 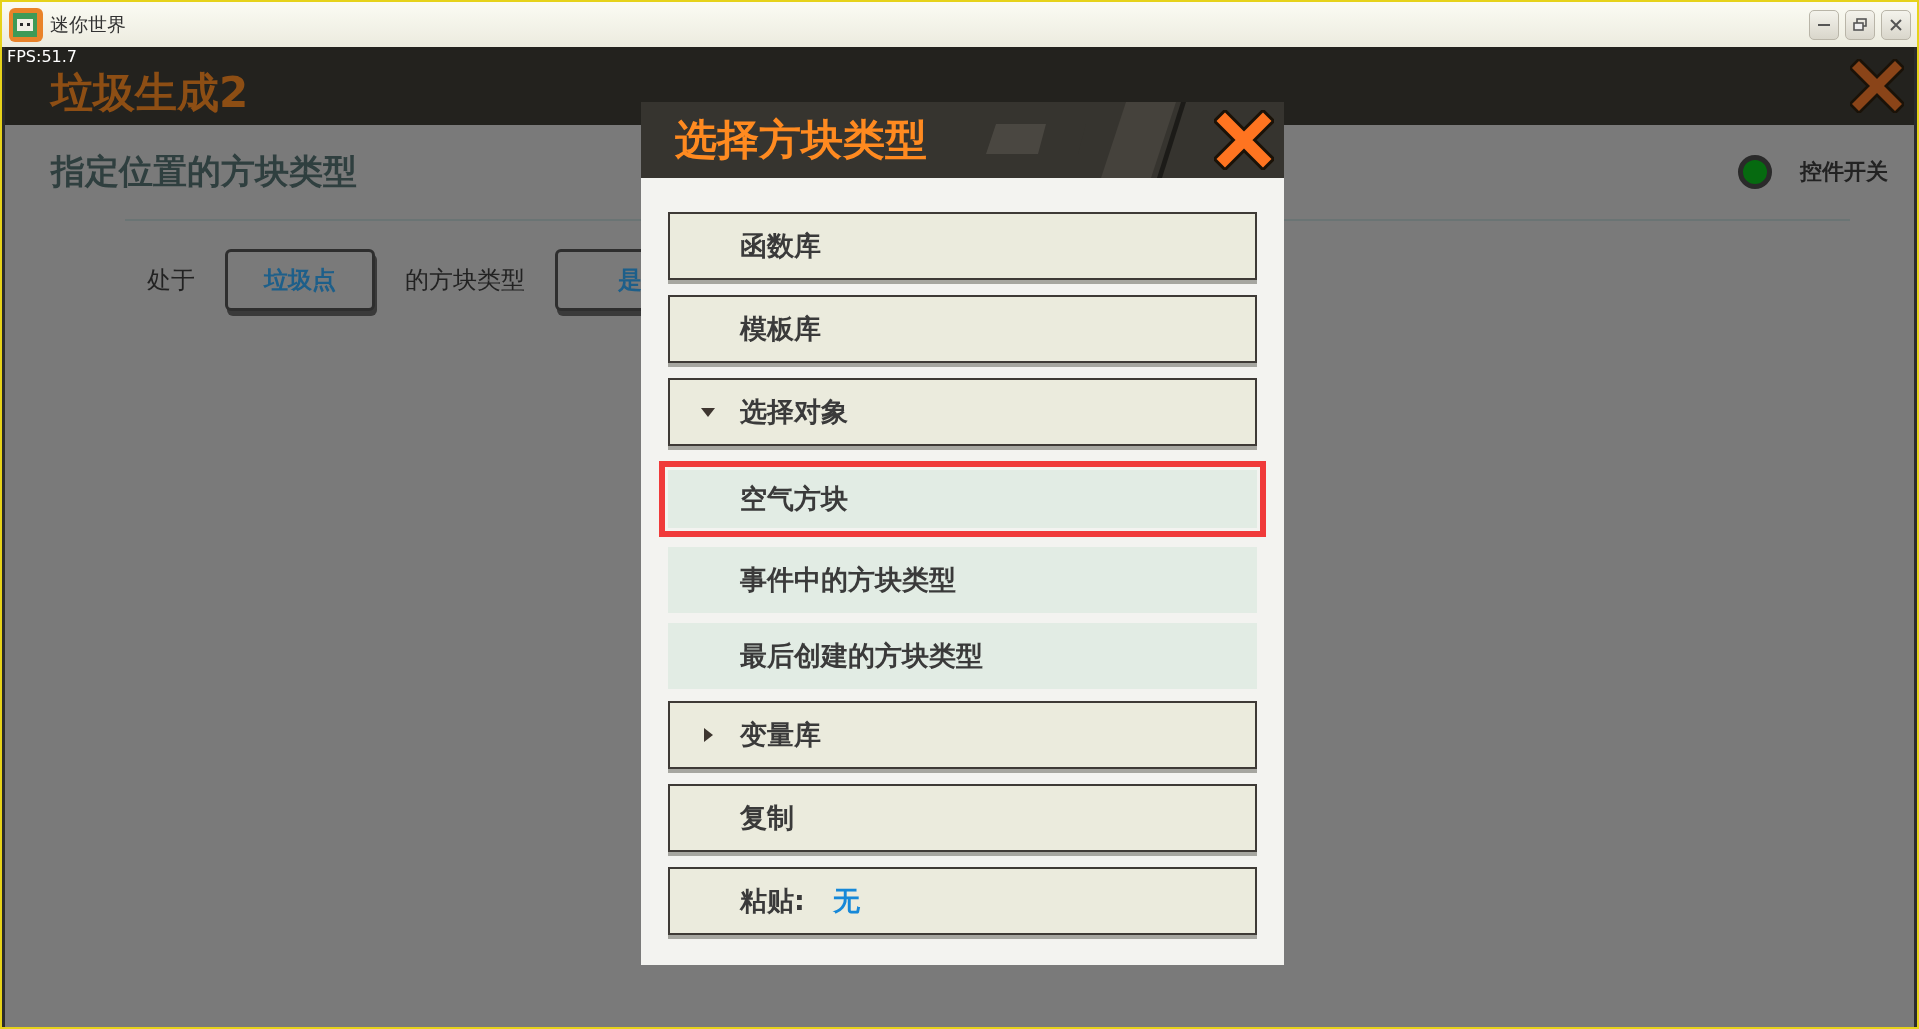 I want to click on menu-option: 空气方块, so click(x=962, y=499).